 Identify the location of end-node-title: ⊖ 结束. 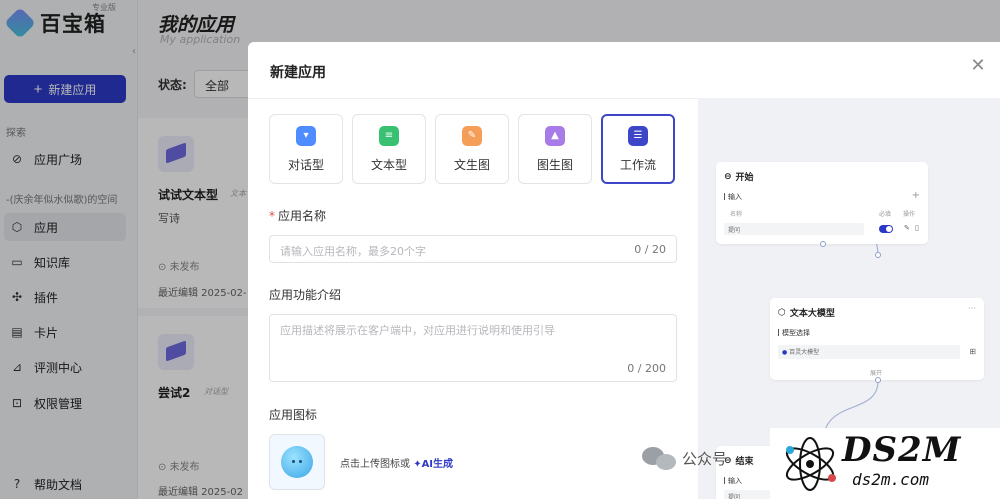
(739, 461).